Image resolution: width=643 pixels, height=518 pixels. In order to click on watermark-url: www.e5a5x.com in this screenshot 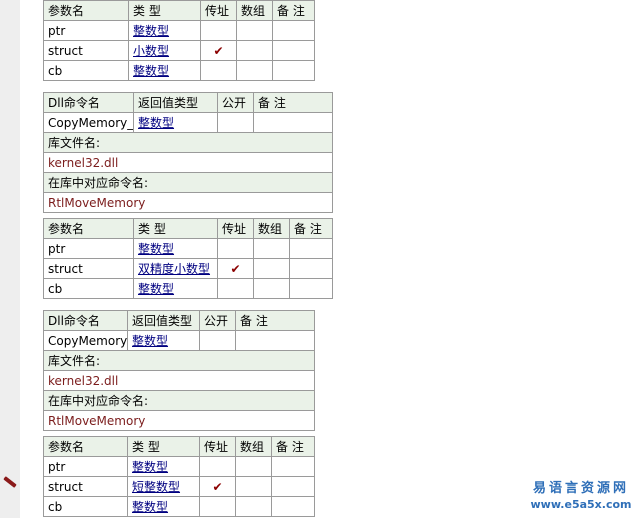, I will do `click(581, 504)`.